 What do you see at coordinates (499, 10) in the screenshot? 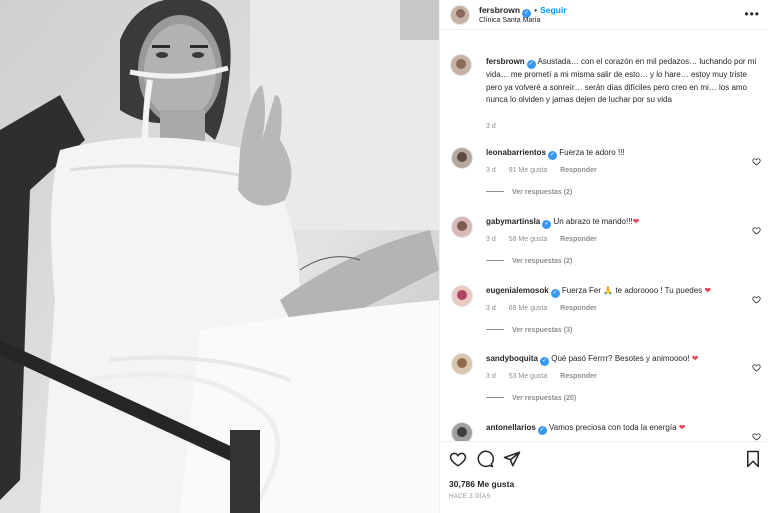
I see `author-username: fersbrown` at bounding box center [499, 10].